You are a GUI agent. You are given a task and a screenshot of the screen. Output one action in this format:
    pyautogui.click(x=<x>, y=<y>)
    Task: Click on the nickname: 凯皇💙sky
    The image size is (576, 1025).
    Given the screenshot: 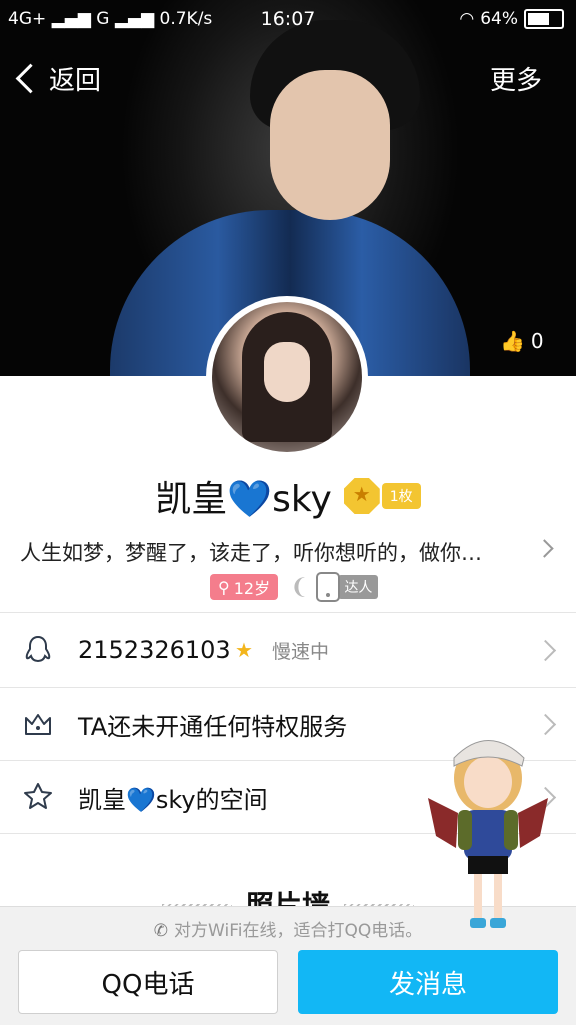 What is the action you would take?
    pyautogui.click(x=243, y=496)
    